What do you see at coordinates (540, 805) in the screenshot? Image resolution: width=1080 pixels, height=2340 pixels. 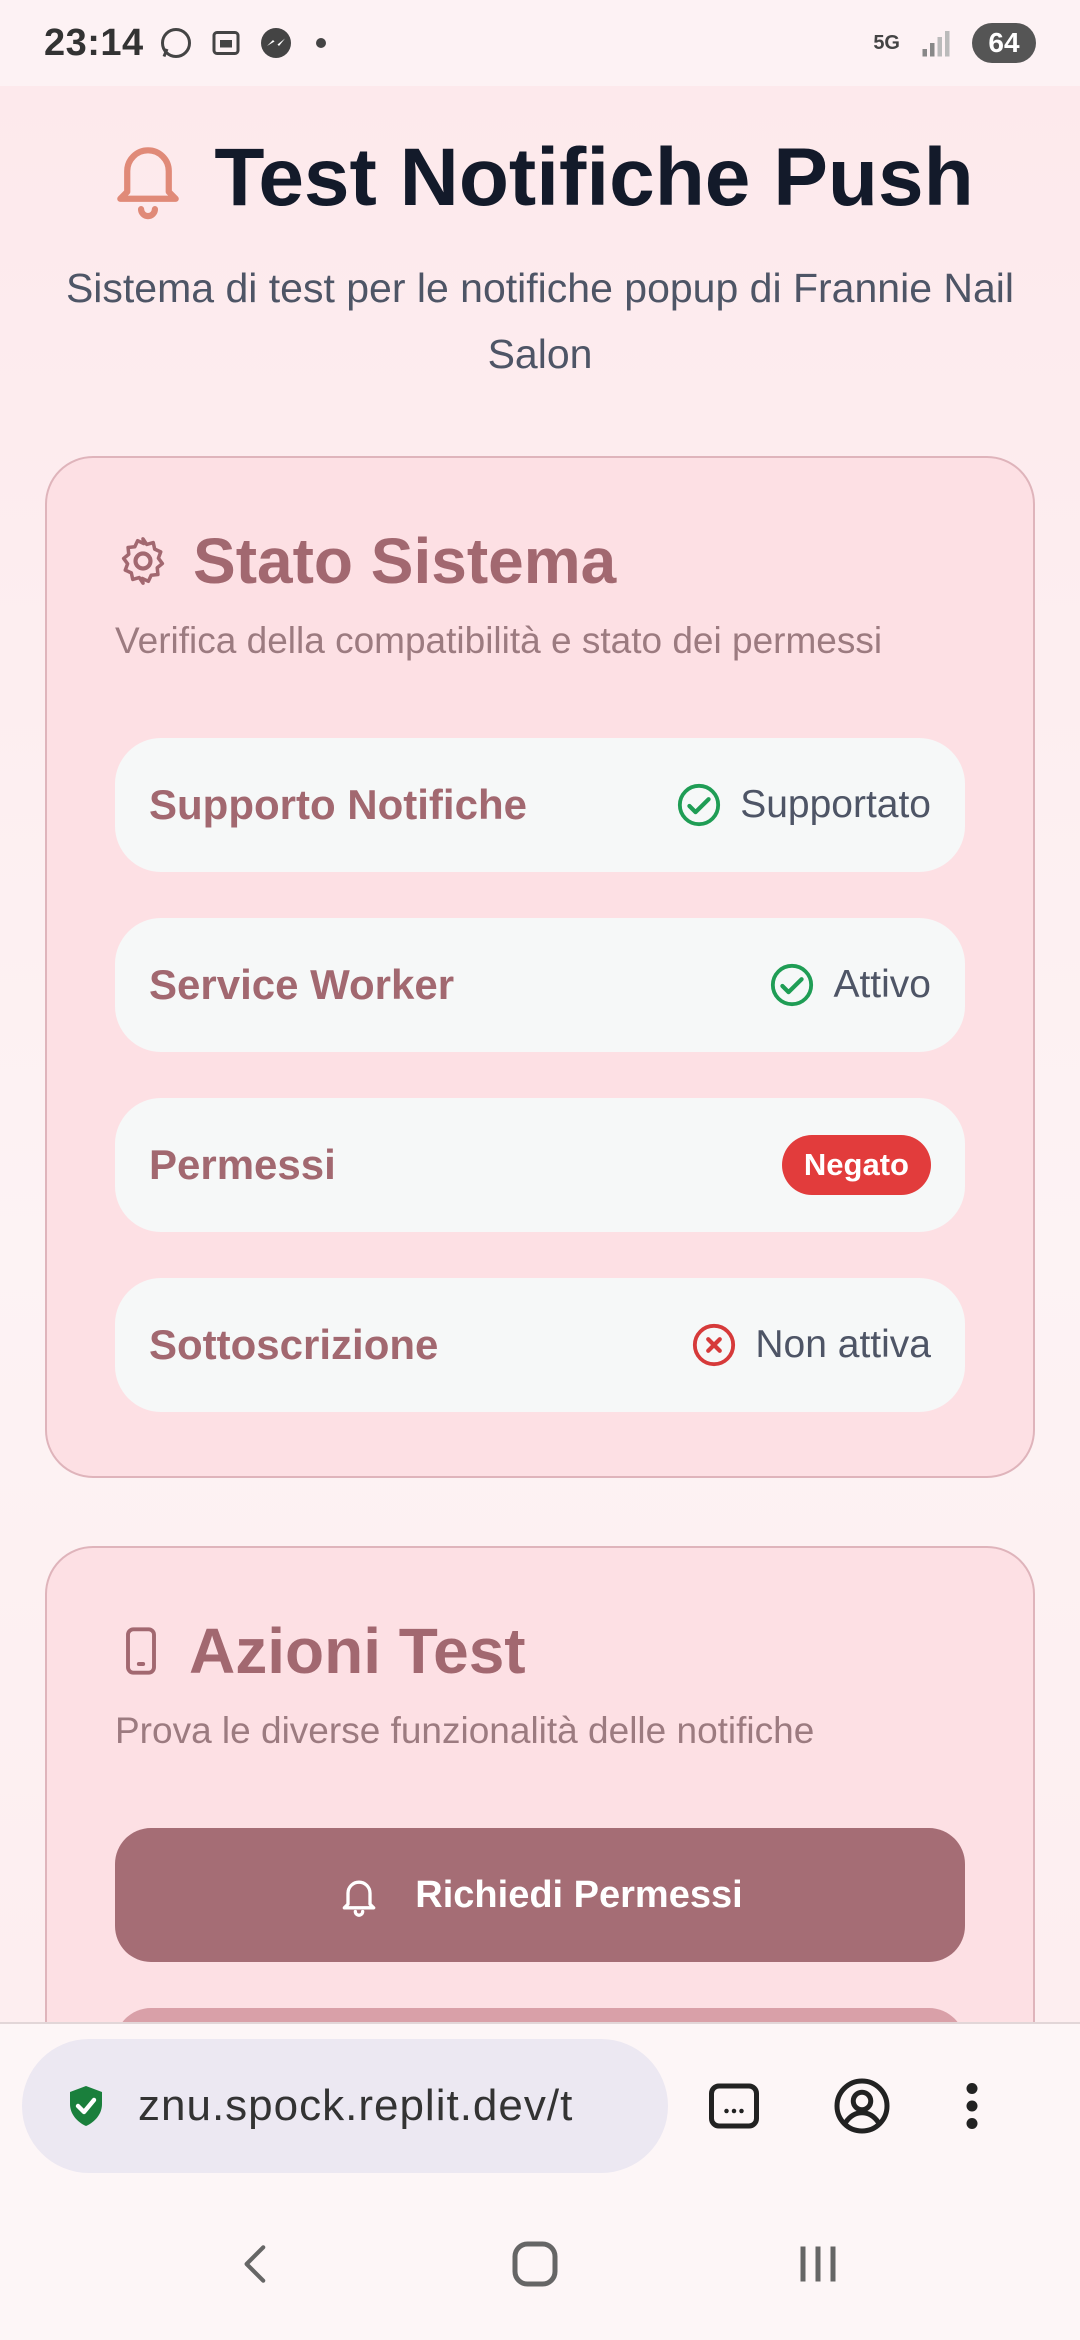 I see `status-row-notification-support: Supporto Notifiche Supportato` at bounding box center [540, 805].